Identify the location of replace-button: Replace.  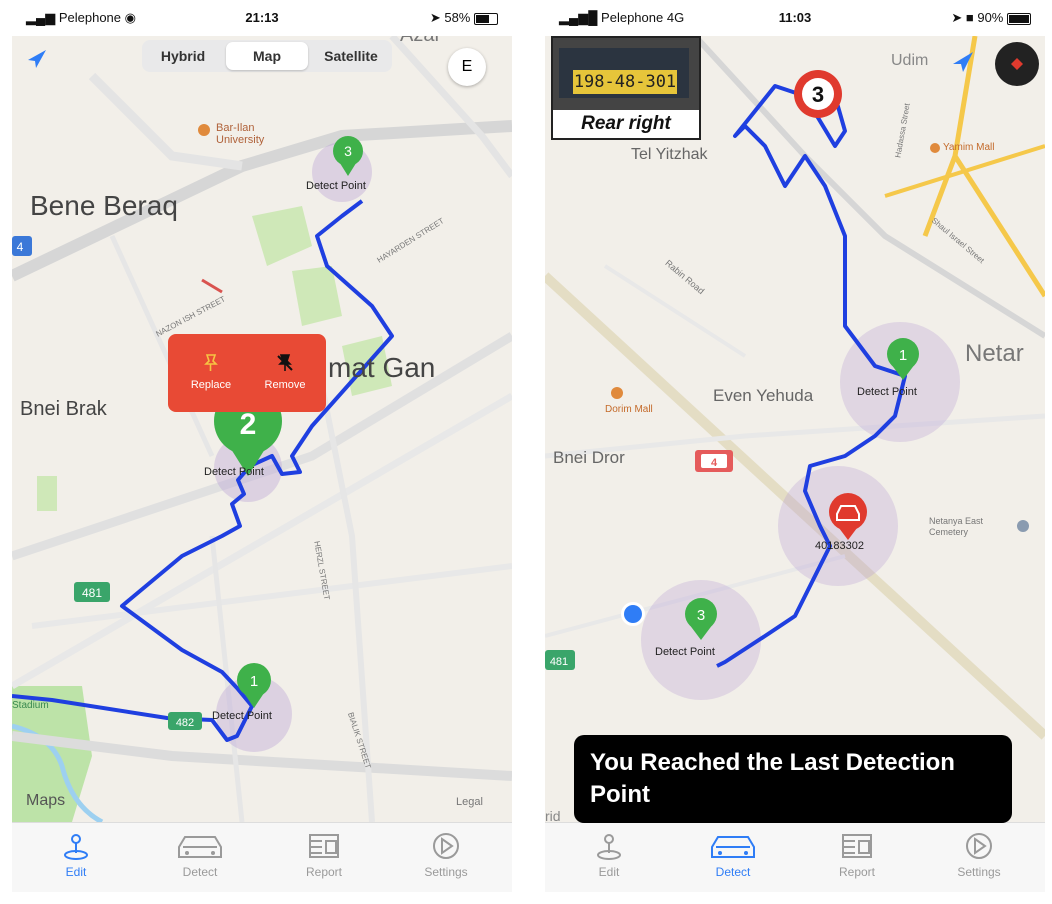
(211, 372).